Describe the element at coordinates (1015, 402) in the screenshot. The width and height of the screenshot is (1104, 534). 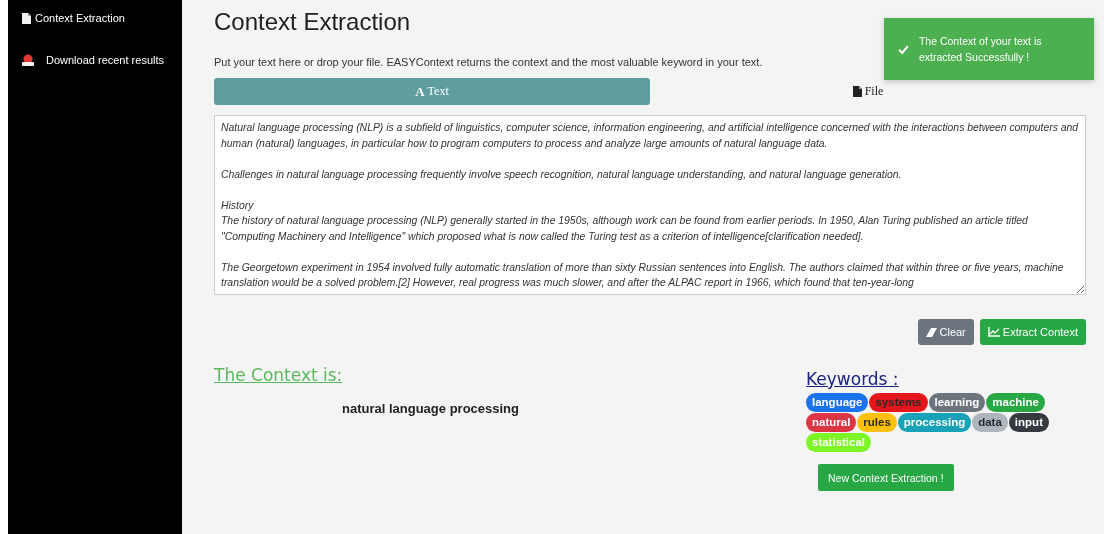
I see `keyword-tag: machine` at that location.